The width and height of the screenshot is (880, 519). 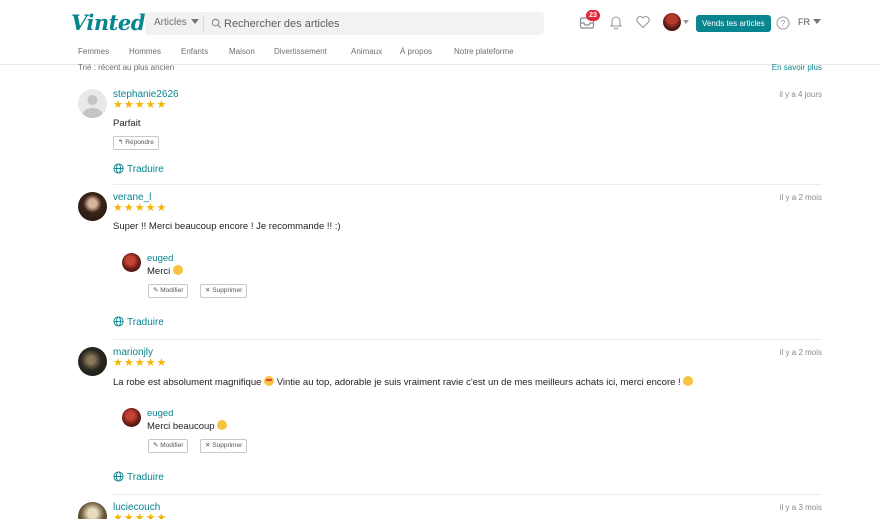 What do you see at coordinates (203, 23) in the screenshot?
I see `search-divider` at bounding box center [203, 23].